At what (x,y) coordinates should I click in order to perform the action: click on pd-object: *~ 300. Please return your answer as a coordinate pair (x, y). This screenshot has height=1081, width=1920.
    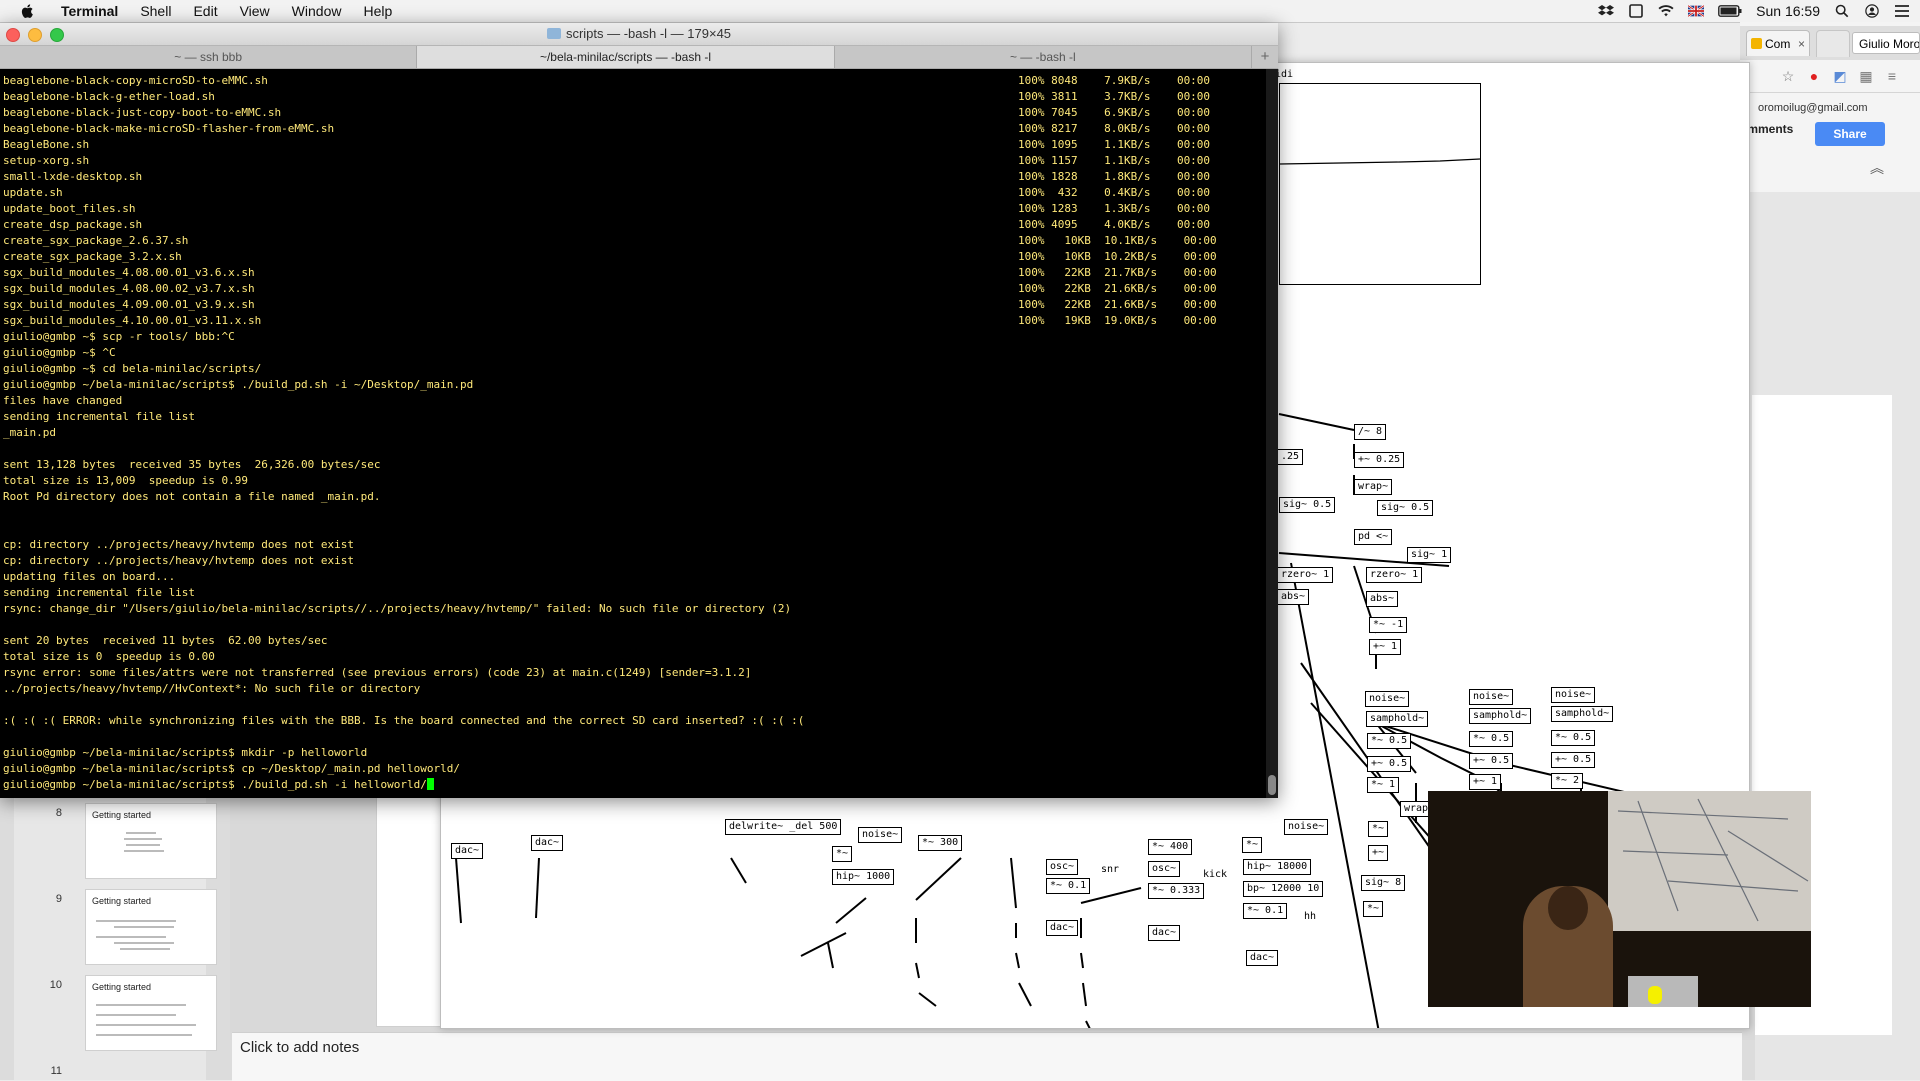
    Looking at the image, I should click on (940, 843).